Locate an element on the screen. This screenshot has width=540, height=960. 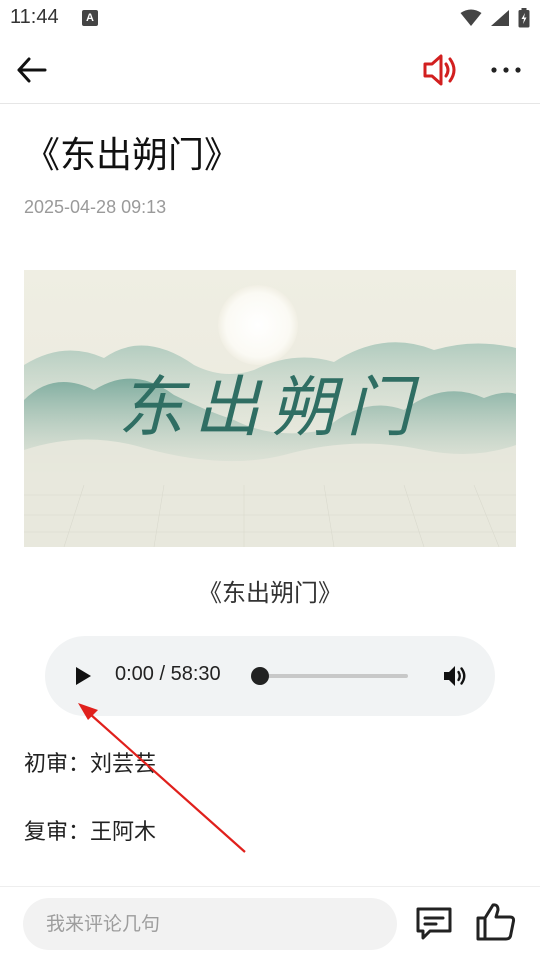
signal-icon is located at coordinates (500, 18).